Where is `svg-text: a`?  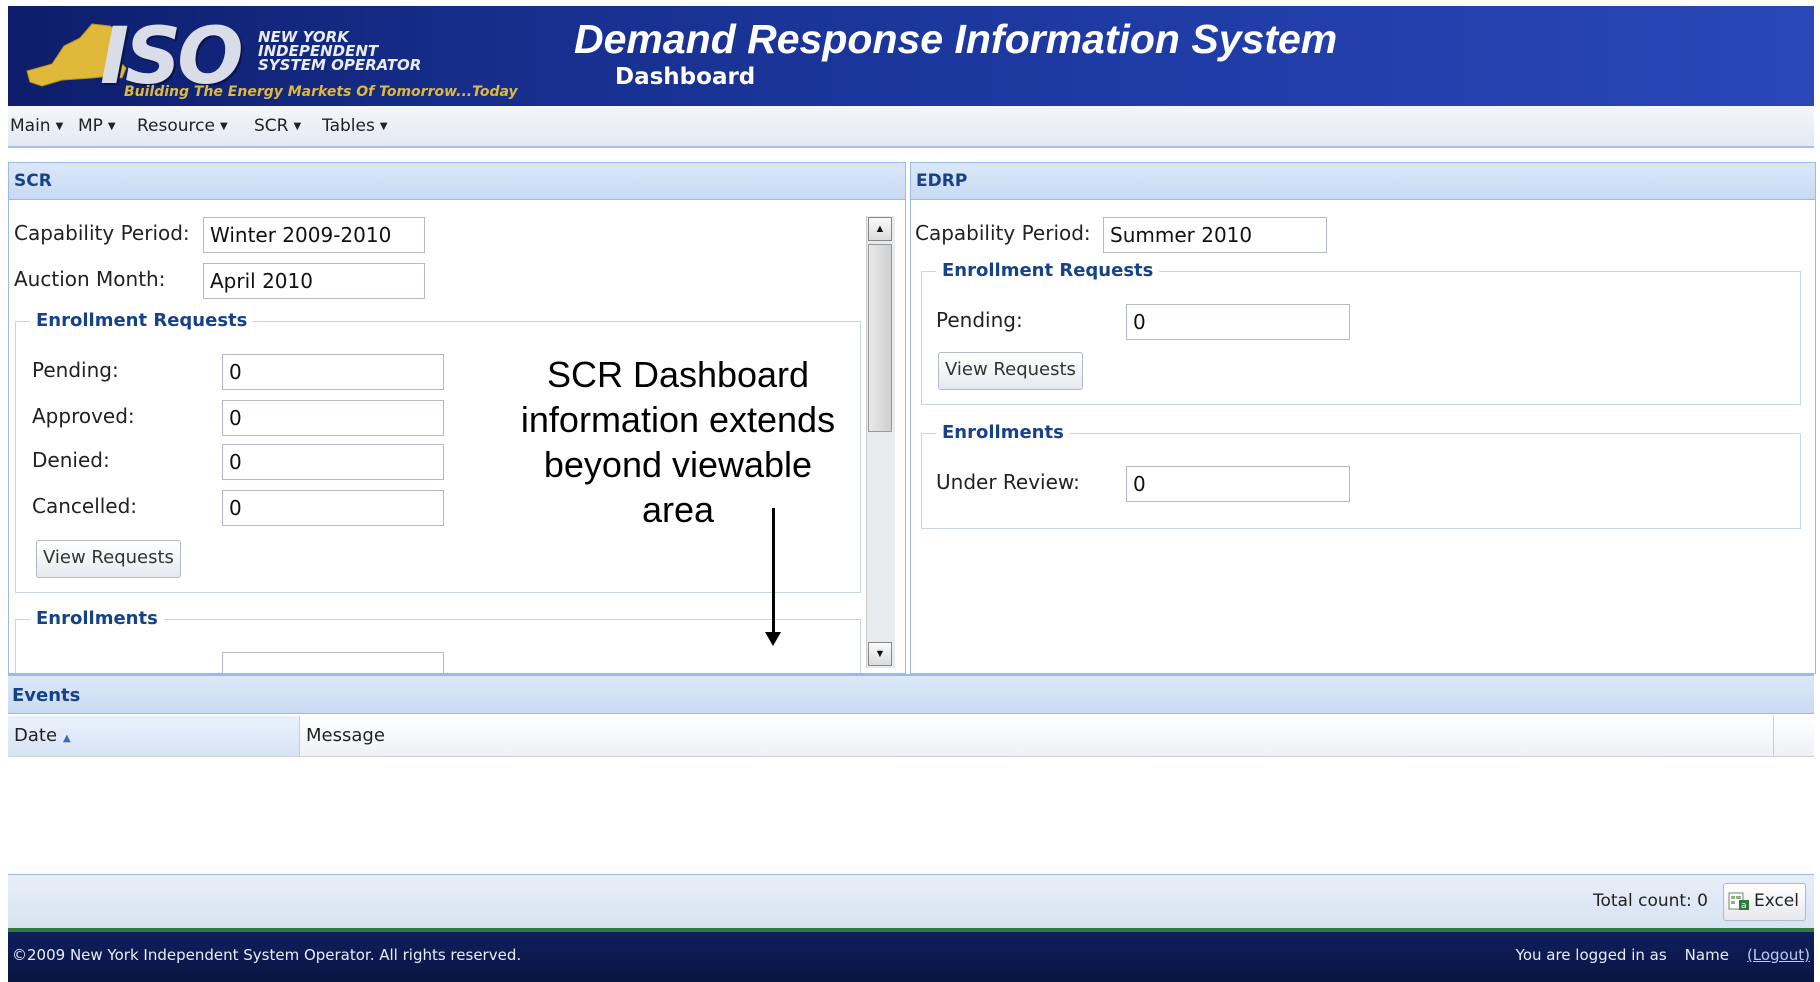 svg-text: a is located at coordinates (1744, 906).